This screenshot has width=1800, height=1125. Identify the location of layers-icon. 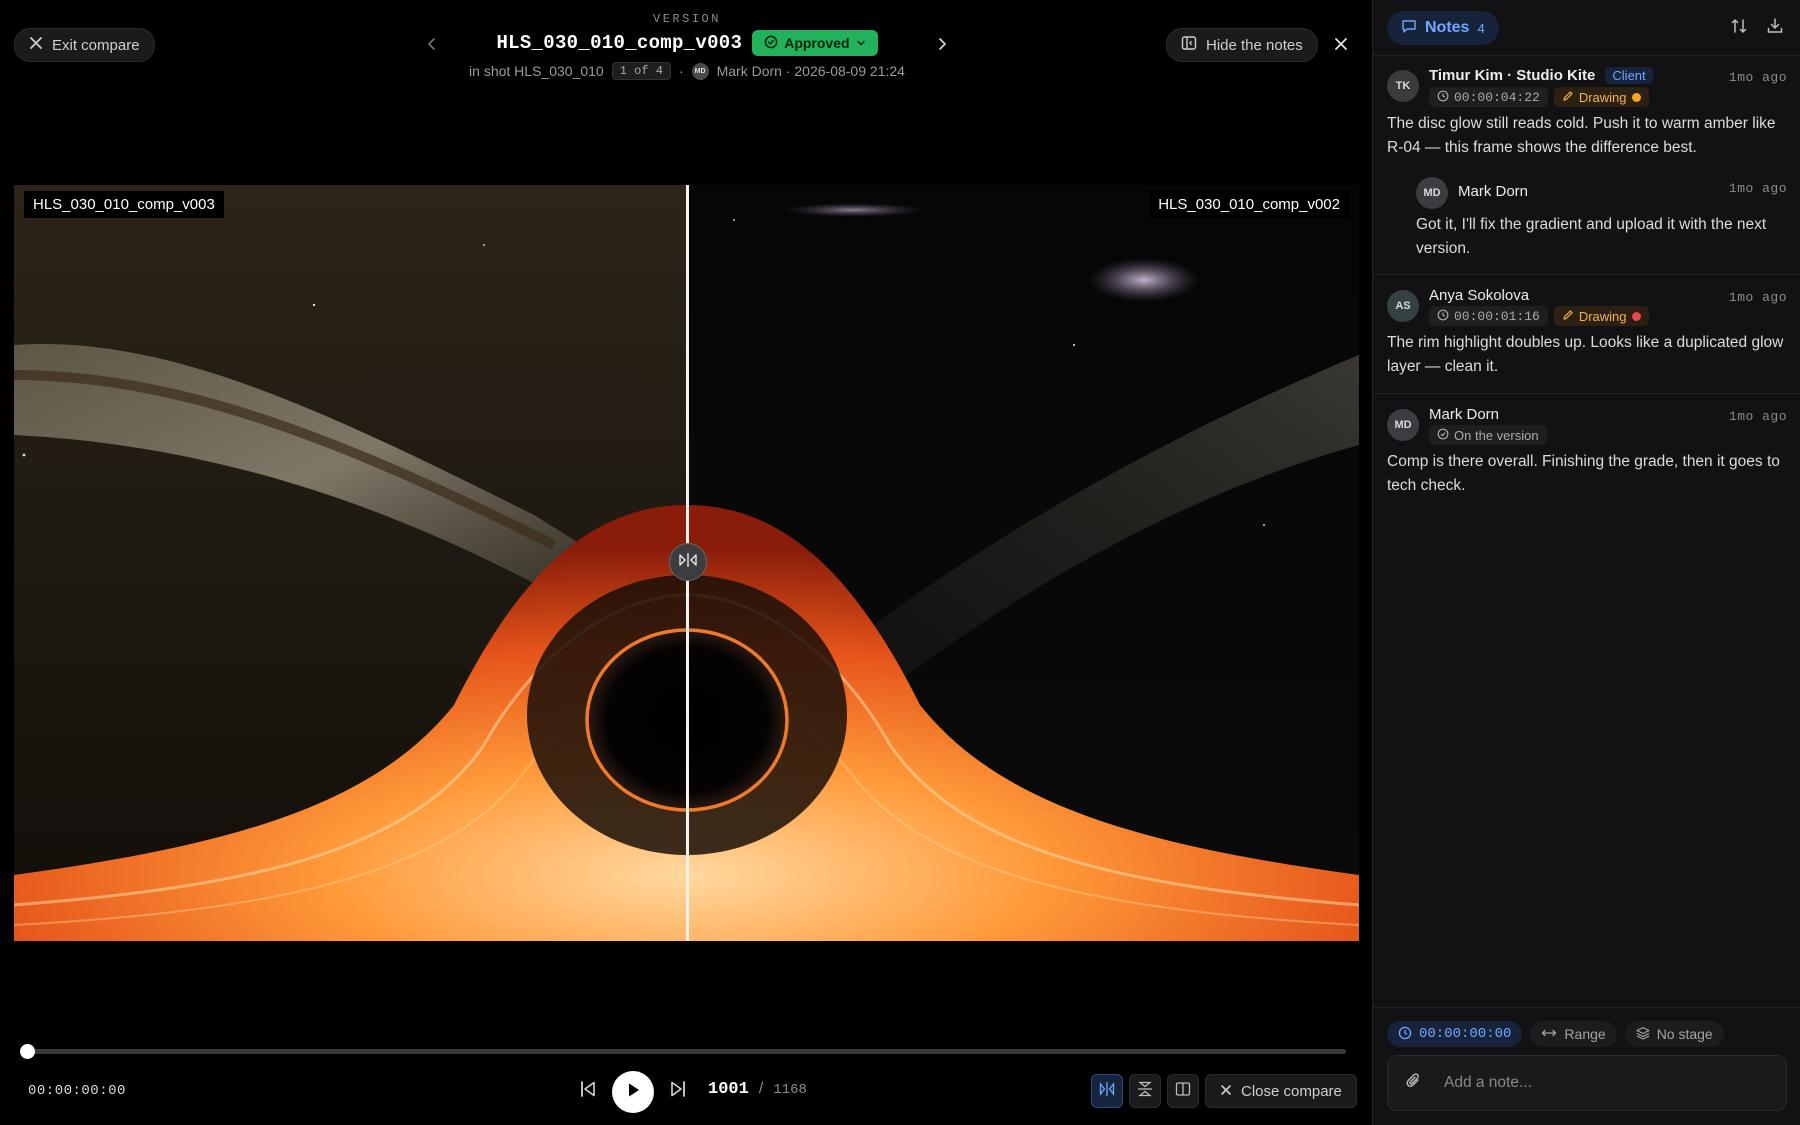
(1643, 1034).